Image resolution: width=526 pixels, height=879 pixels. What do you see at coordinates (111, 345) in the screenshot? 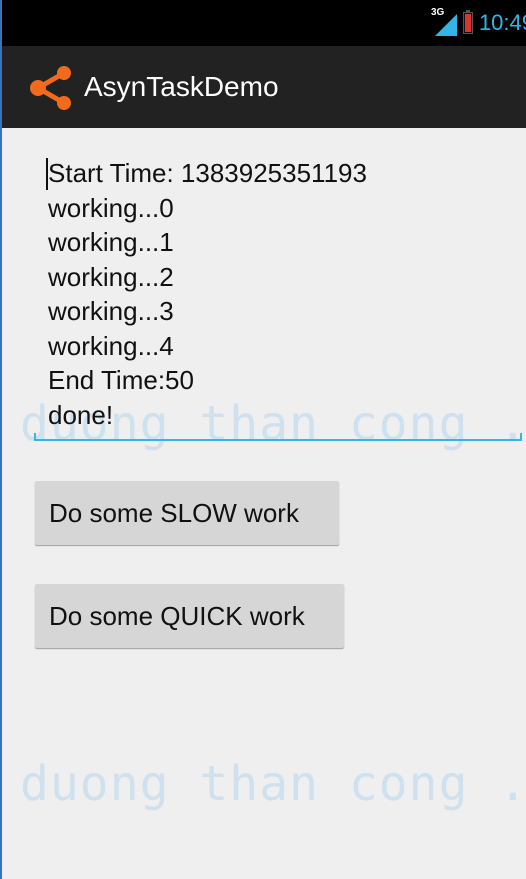
I see `log-line: working...4` at bounding box center [111, 345].